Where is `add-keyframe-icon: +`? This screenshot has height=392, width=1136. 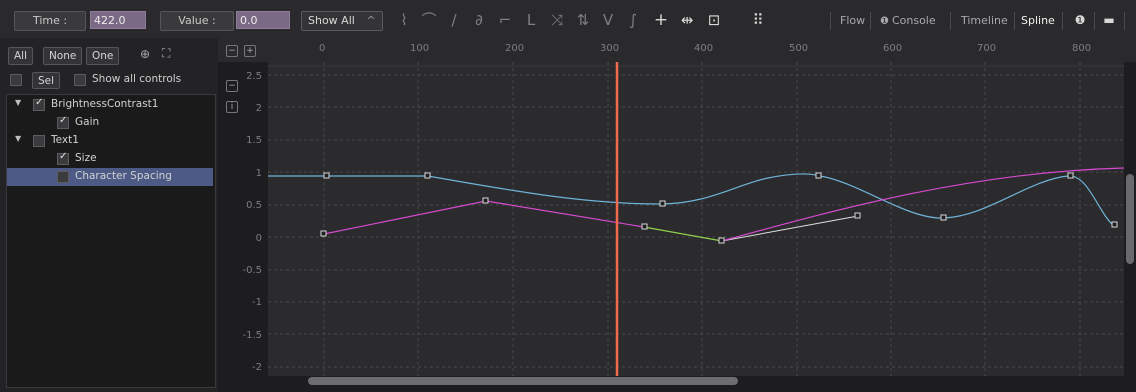 add-keyframe-icon: + is located at coordinates (661, 20).